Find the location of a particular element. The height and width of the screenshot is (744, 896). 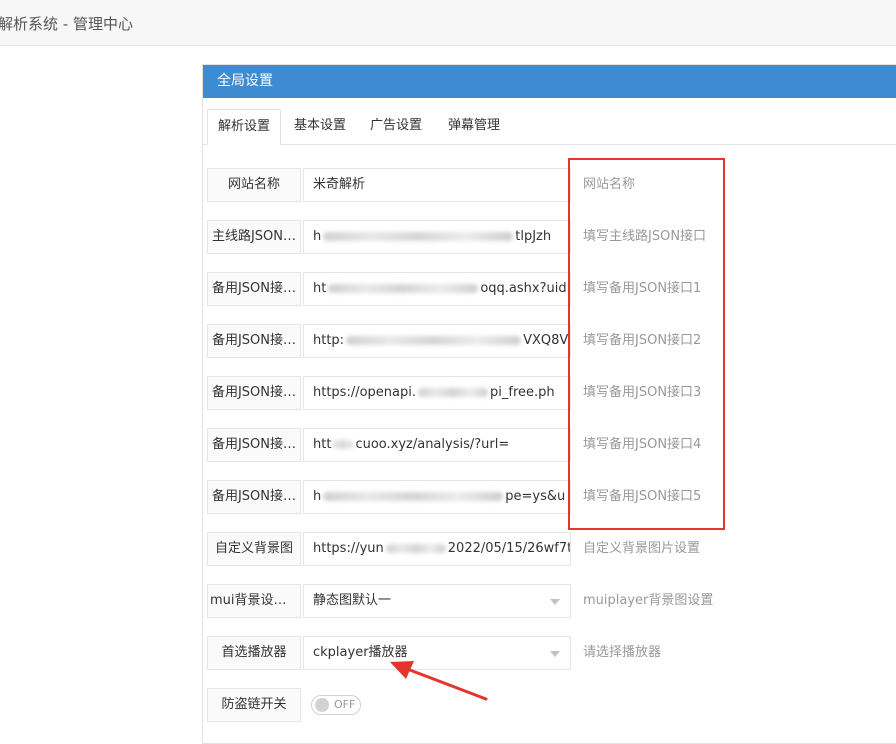

form-row-backup-json-1: 备用JSON接… ht oqq.ashx?uid 填写备用JSON接口1 is located at coordinates (551, 289).